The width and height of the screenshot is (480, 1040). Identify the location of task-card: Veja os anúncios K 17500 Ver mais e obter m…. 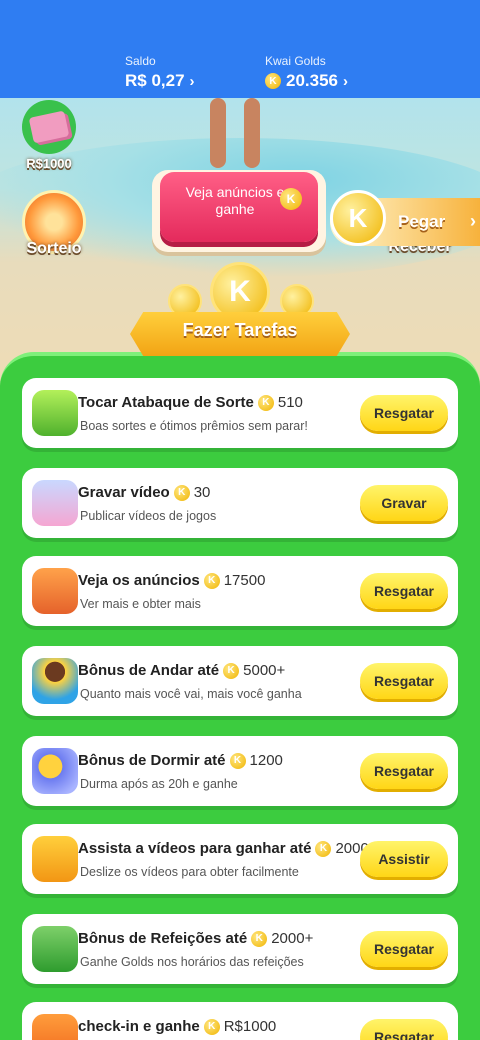
(240, 591).